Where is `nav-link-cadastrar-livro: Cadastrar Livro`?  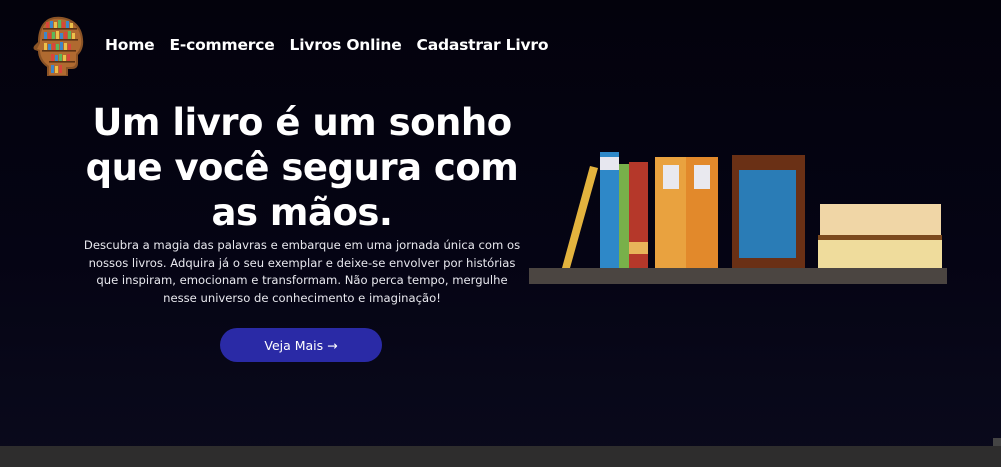
nav-link-cadastrar-livro: Cadastrar Livro is located at coordinates (483, 45).